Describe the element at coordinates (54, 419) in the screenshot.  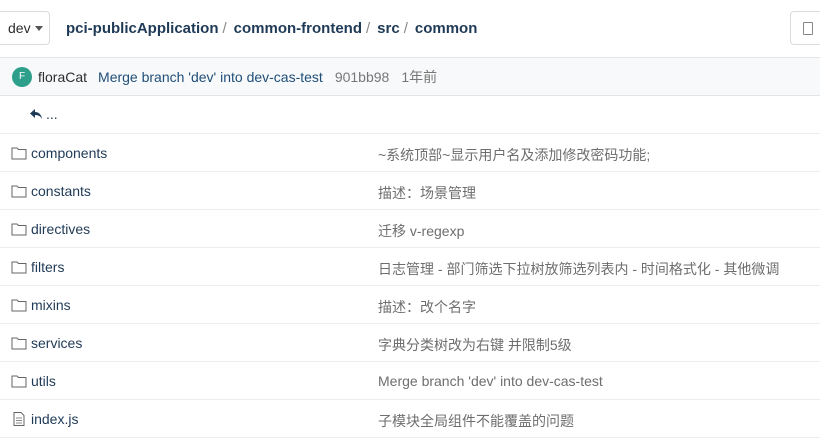
I see `file-name: index.js` at that location.